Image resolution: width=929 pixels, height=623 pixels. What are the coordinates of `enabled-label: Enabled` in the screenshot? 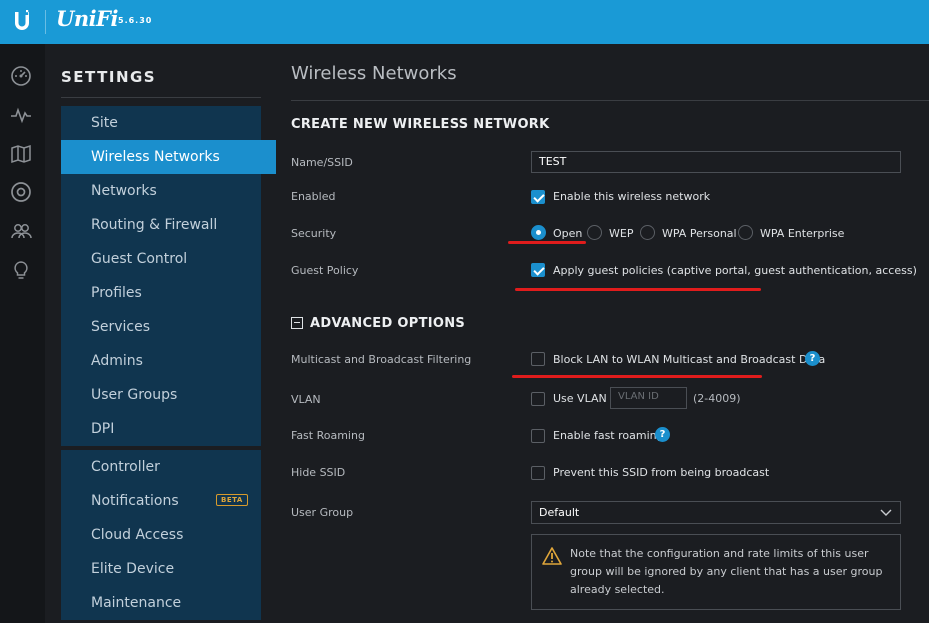 It's located at (313, 196).